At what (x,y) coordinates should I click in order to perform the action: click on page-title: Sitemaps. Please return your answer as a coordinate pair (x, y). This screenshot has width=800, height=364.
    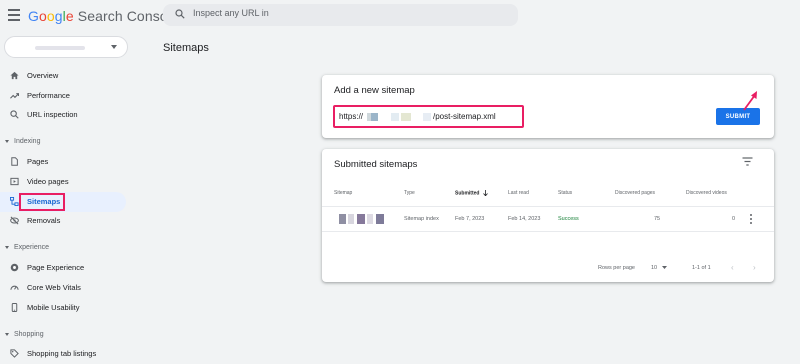
    Looking at the image, I should click on (186, 48).